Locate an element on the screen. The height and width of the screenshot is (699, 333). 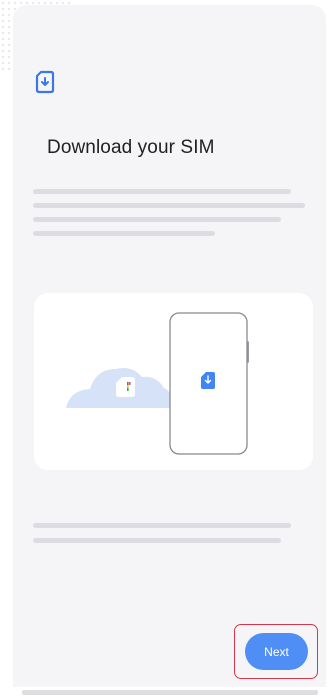
next-button: Next is located at coordinates (276, 651).